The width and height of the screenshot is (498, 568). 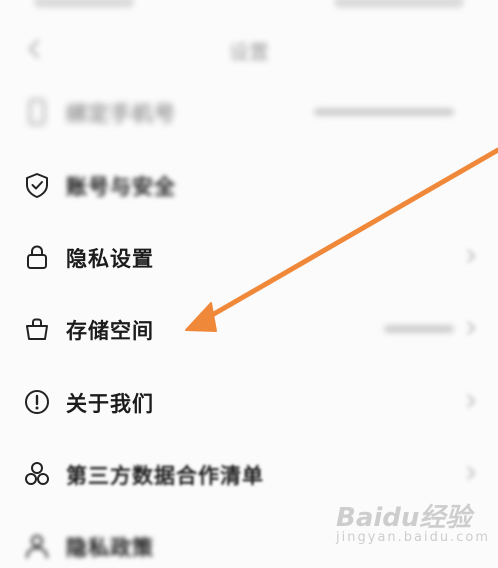 What do you see at coordinates (110, 548) in the screenshot?
I see `settings-item-label: 隐私政策` at bounding box center [110, 548].